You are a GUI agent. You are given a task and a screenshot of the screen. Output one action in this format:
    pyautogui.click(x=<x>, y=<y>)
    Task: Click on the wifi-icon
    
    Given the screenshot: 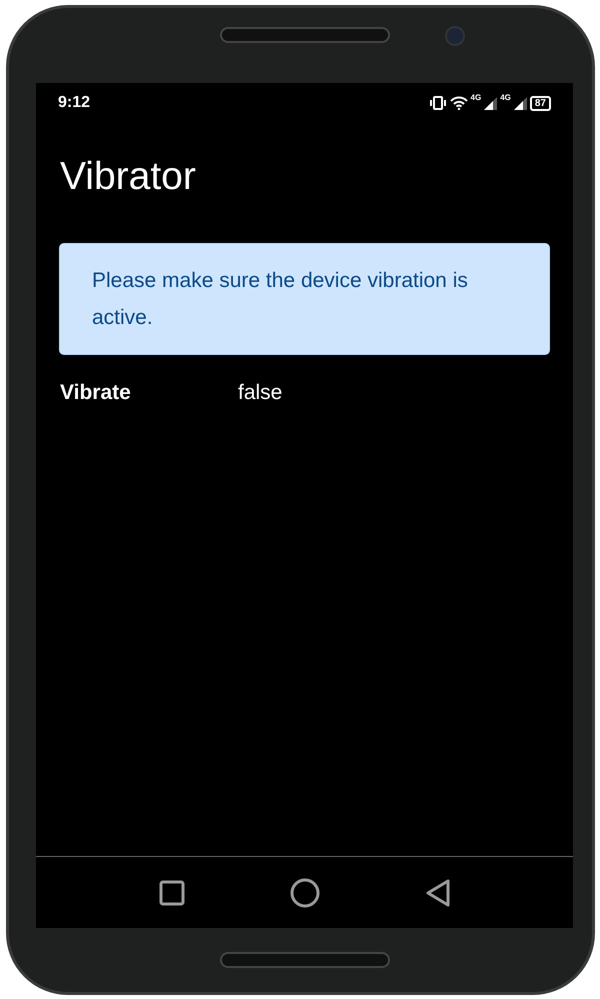 What is the action you would take?
    pyautogui.click(x=459, y=103)
    